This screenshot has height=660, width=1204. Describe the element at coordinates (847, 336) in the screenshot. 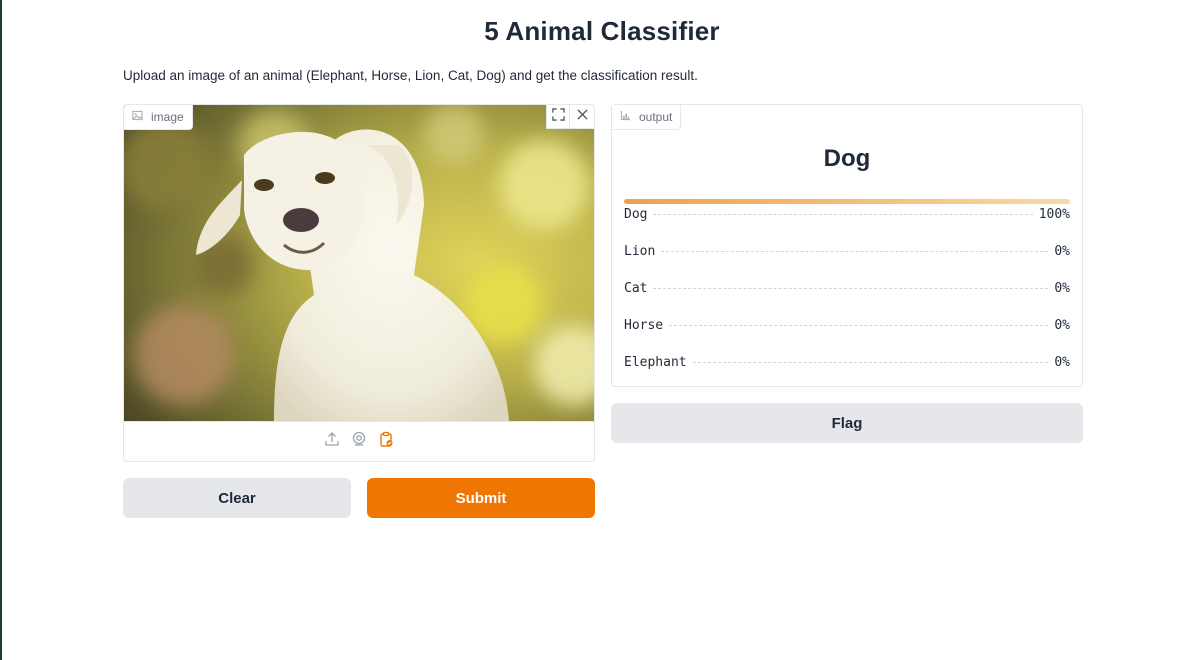

I see `confidence-row: Horse 0%` at that location.